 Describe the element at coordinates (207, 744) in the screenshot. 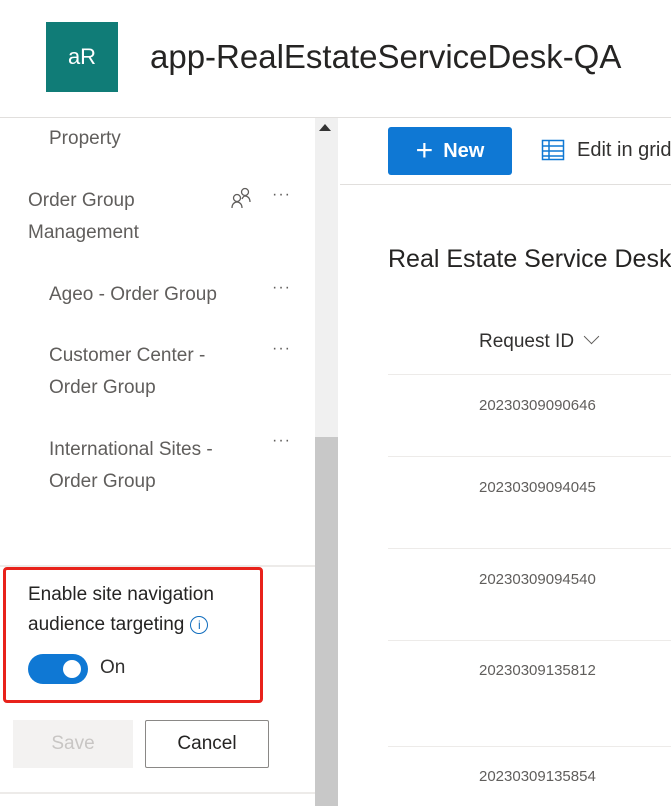

I see `cancel-button: Cancel` at that location.